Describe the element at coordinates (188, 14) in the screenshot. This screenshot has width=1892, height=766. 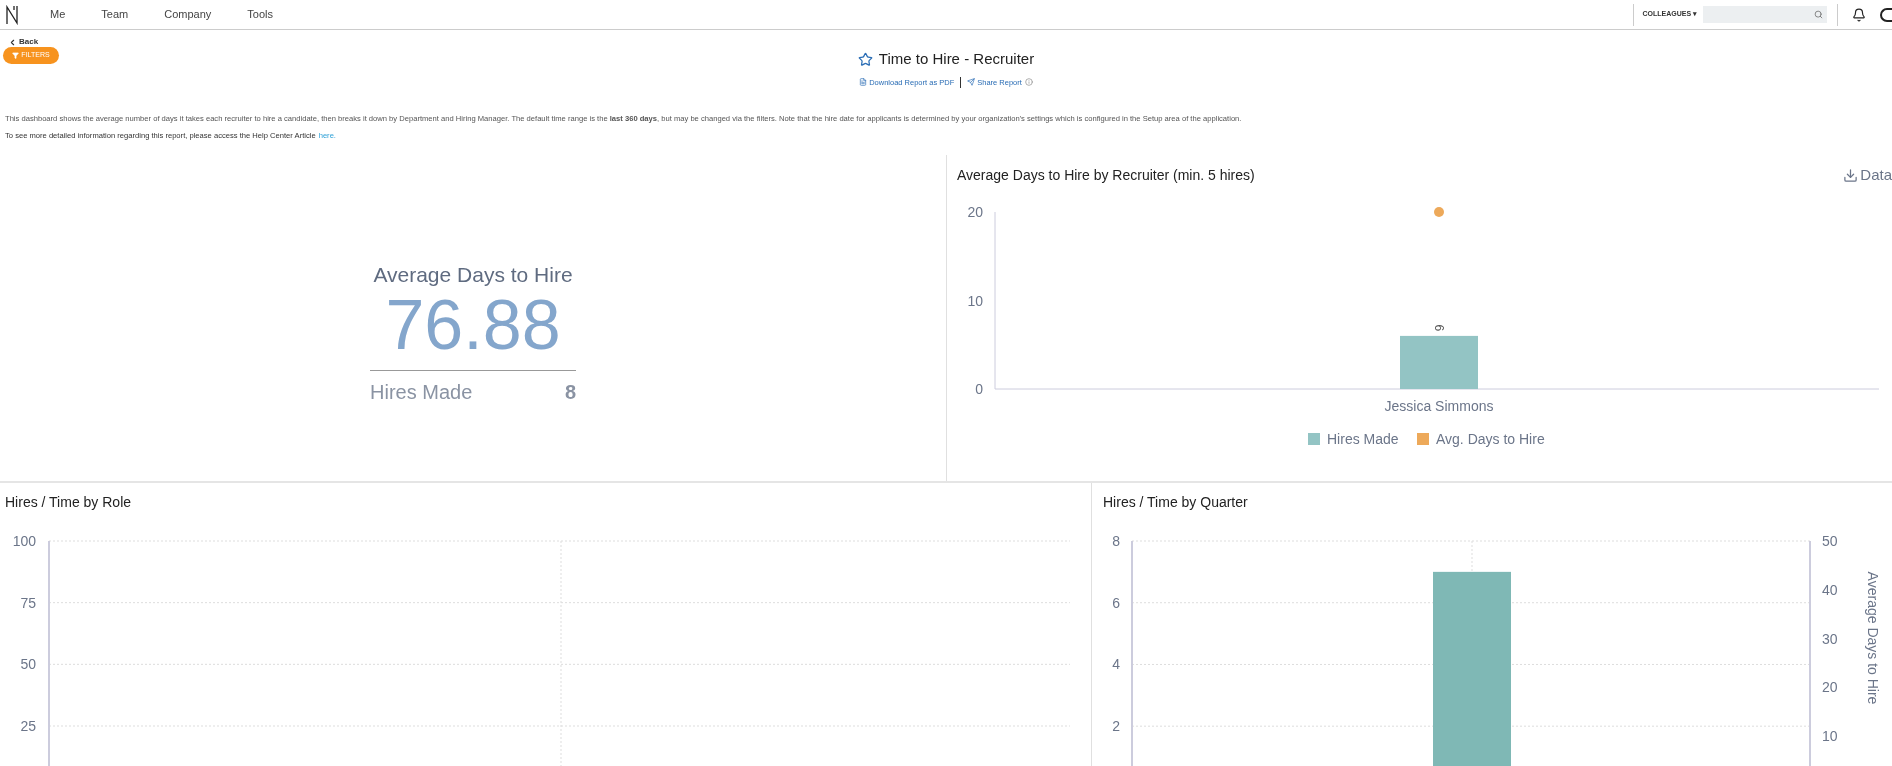
I see `nav-link: Company` at that location.